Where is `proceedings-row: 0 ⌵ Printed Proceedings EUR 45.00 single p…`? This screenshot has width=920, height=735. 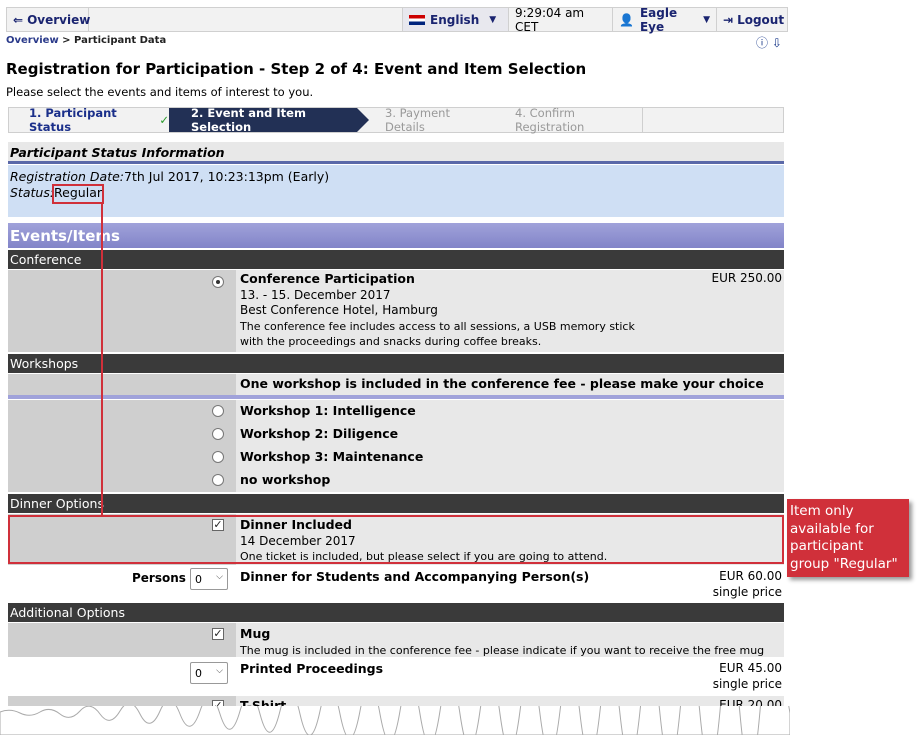
proceedings-row: 0 ⌵ Printed Proceedings EUR 45.00 single p… is located at coordinates (396, 676).